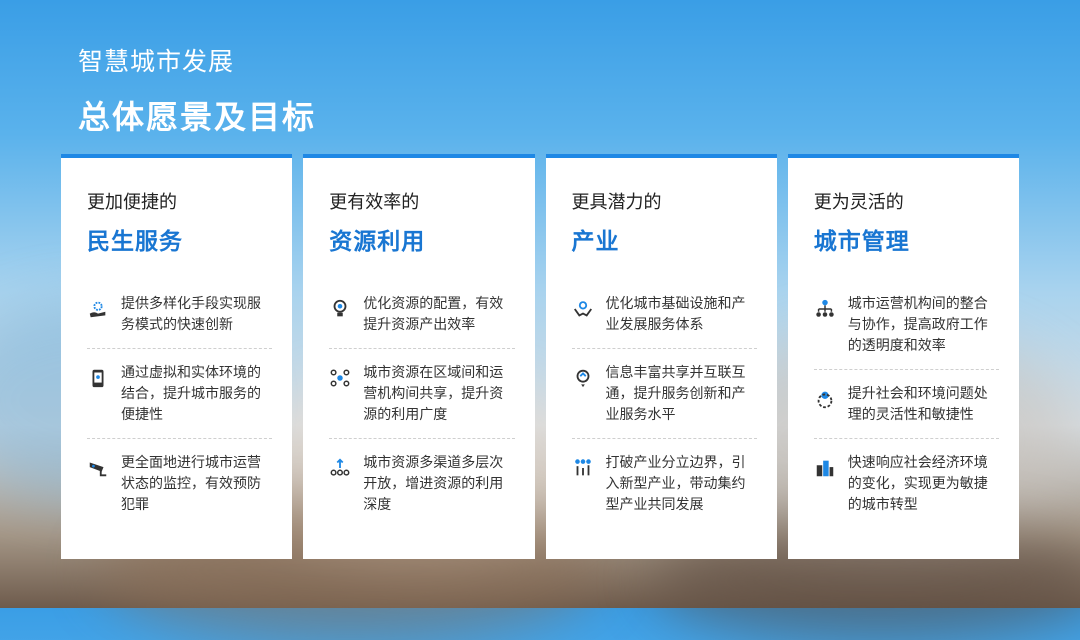 The height and width of the screenshot is (640, 1080). I want to click on list-item: 提供多样化手段实现服务模式的快速创新, so click(180, 314).